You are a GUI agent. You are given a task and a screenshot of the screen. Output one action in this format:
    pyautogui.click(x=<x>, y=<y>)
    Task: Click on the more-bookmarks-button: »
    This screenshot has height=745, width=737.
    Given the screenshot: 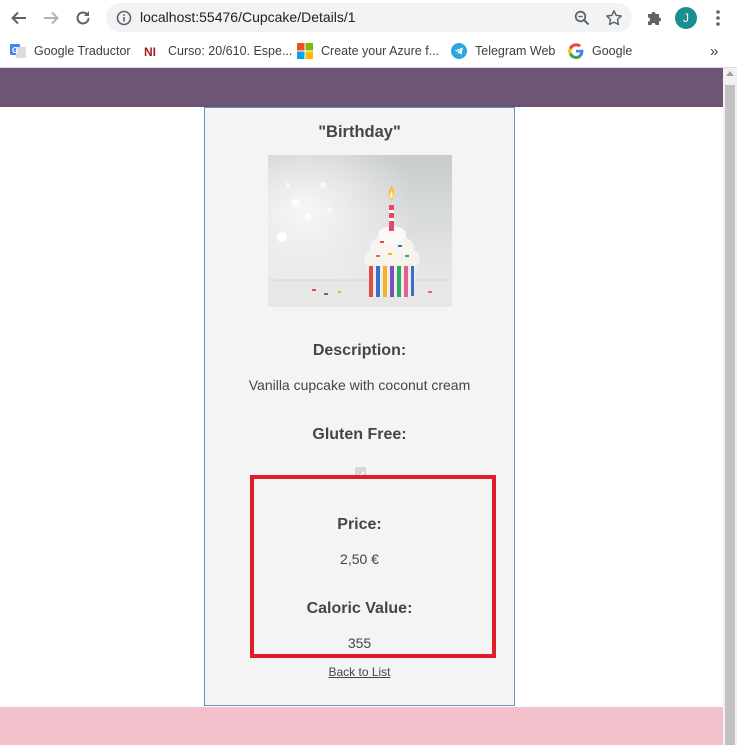 What is the action you would take?
    pyautogui.click(x=714, y=51)
    